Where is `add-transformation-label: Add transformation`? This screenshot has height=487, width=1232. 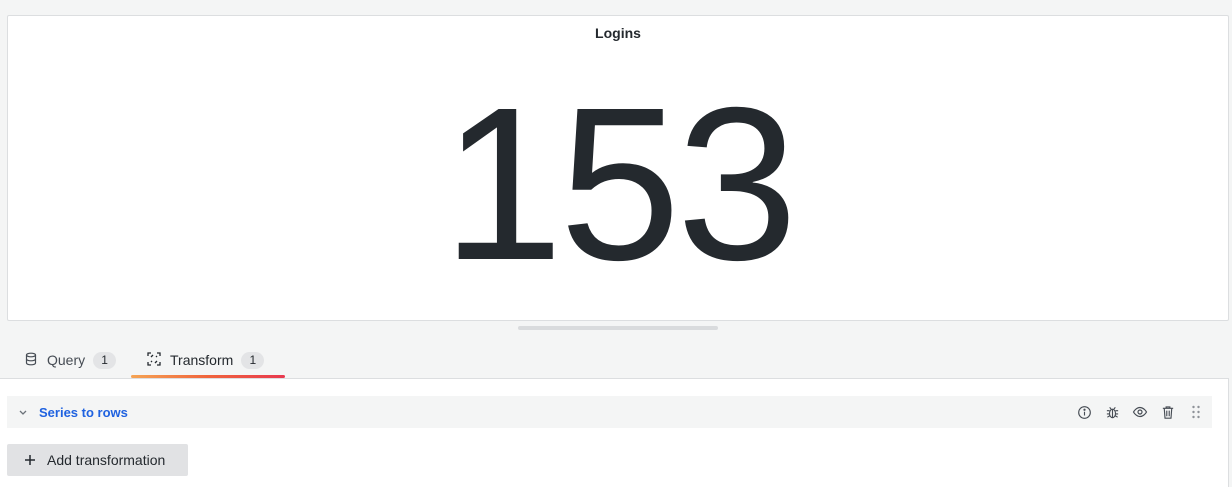
add-transformation-label: Add transformation is located at coordinates (106, 460).